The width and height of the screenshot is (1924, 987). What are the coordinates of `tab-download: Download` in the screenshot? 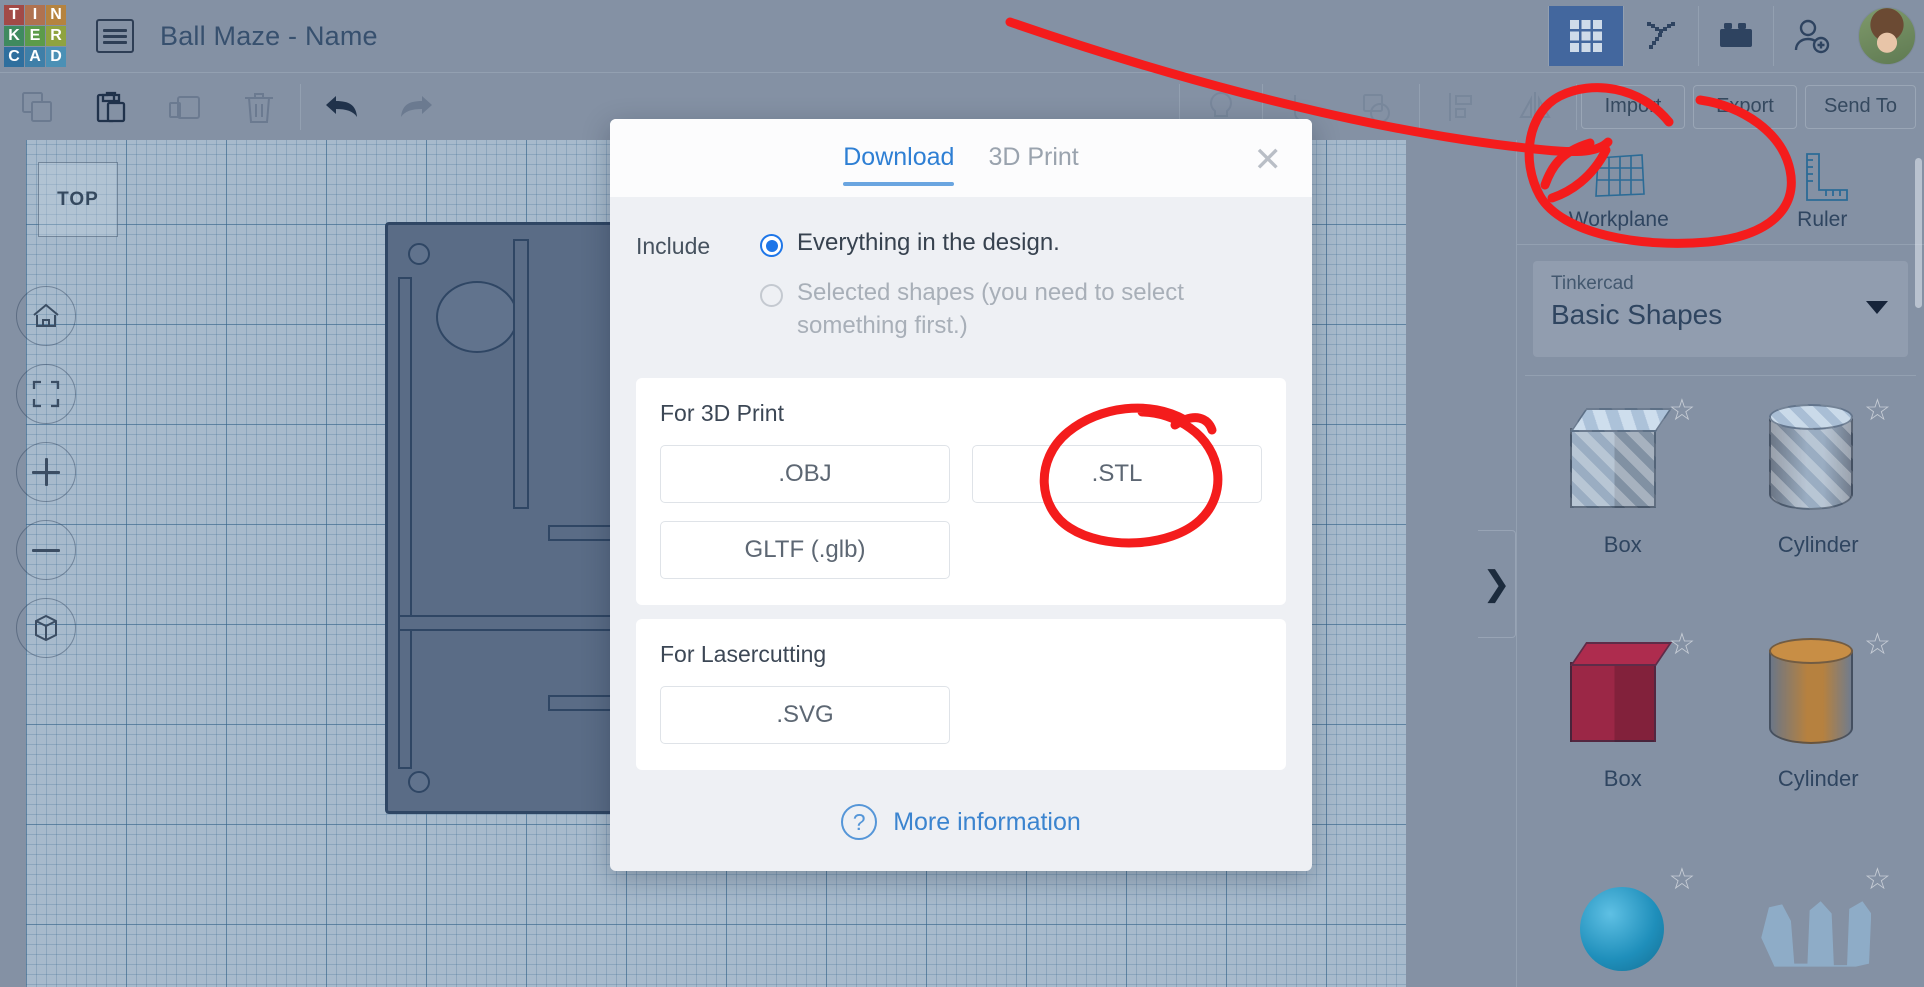 It's located at (899, 168).